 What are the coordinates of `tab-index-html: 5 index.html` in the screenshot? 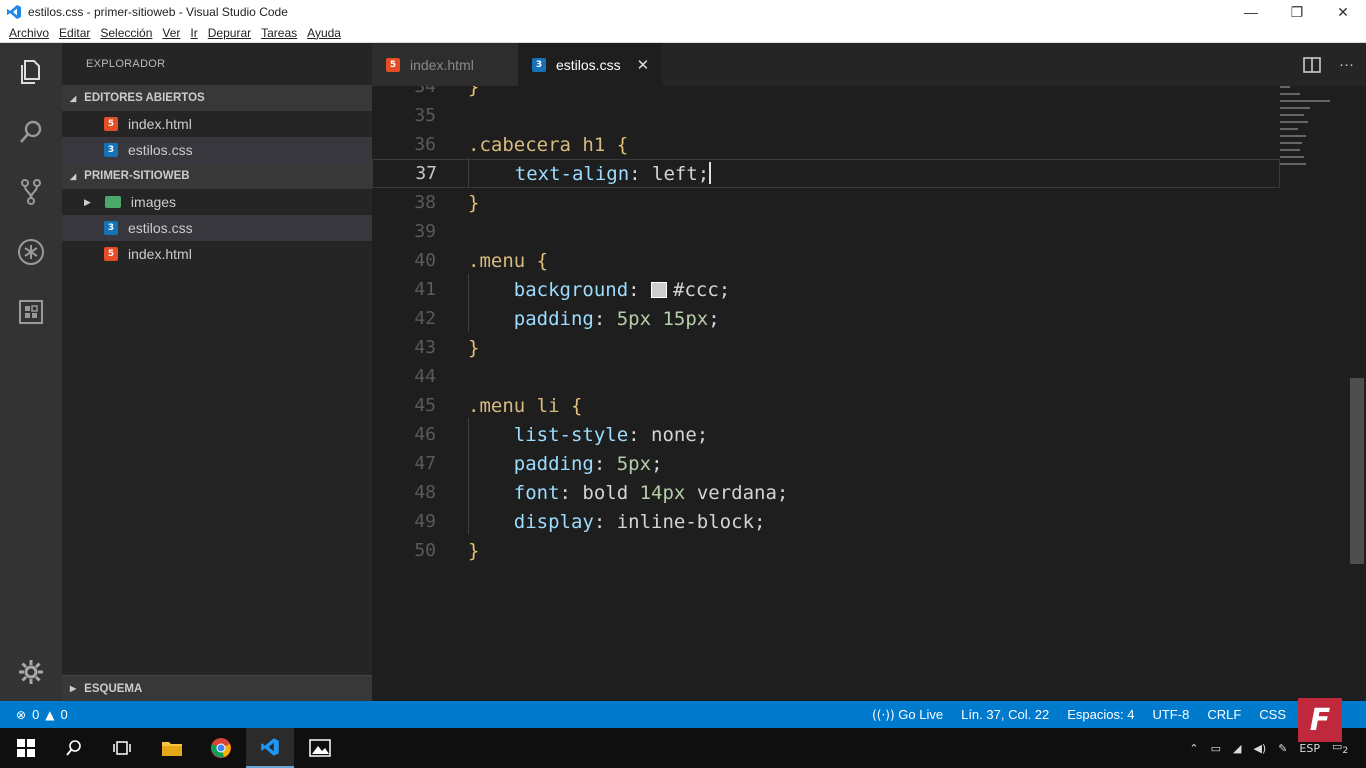 It's located at (445, 64).